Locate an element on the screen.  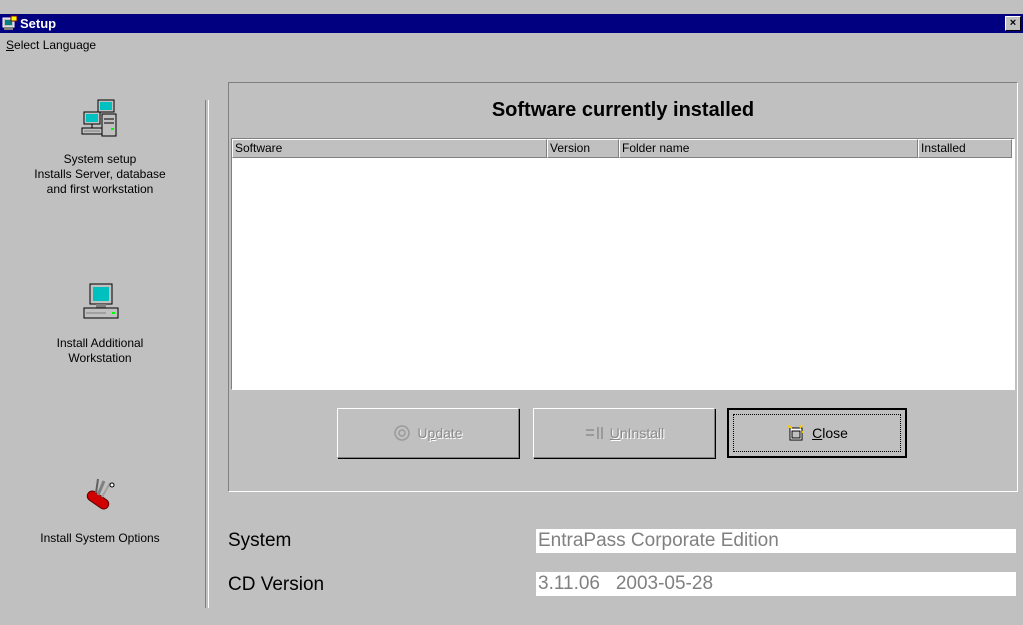
network-computers-icon is located at coordinates (99, 118).